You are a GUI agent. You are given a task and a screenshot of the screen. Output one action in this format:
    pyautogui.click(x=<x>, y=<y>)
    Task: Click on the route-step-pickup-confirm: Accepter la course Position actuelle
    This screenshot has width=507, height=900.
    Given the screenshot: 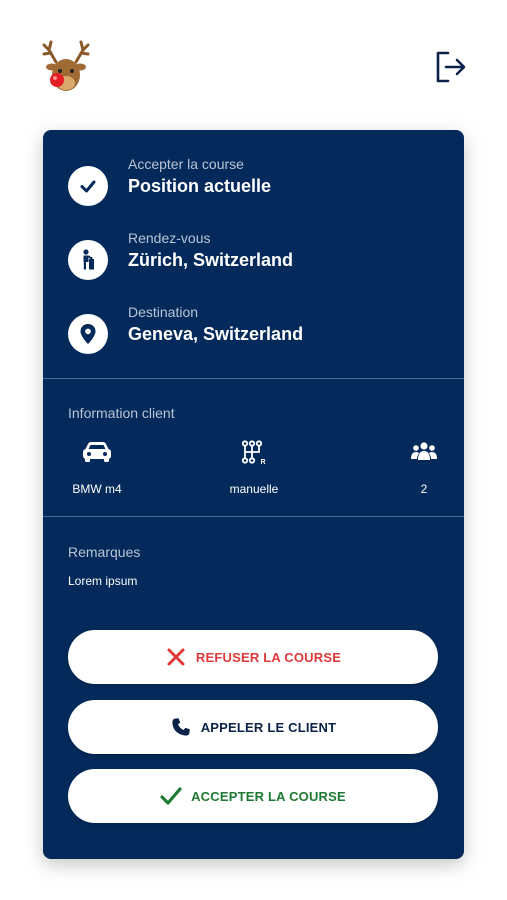 What is the action you would take?
    pyautogui.click(x=258, y=186)
    